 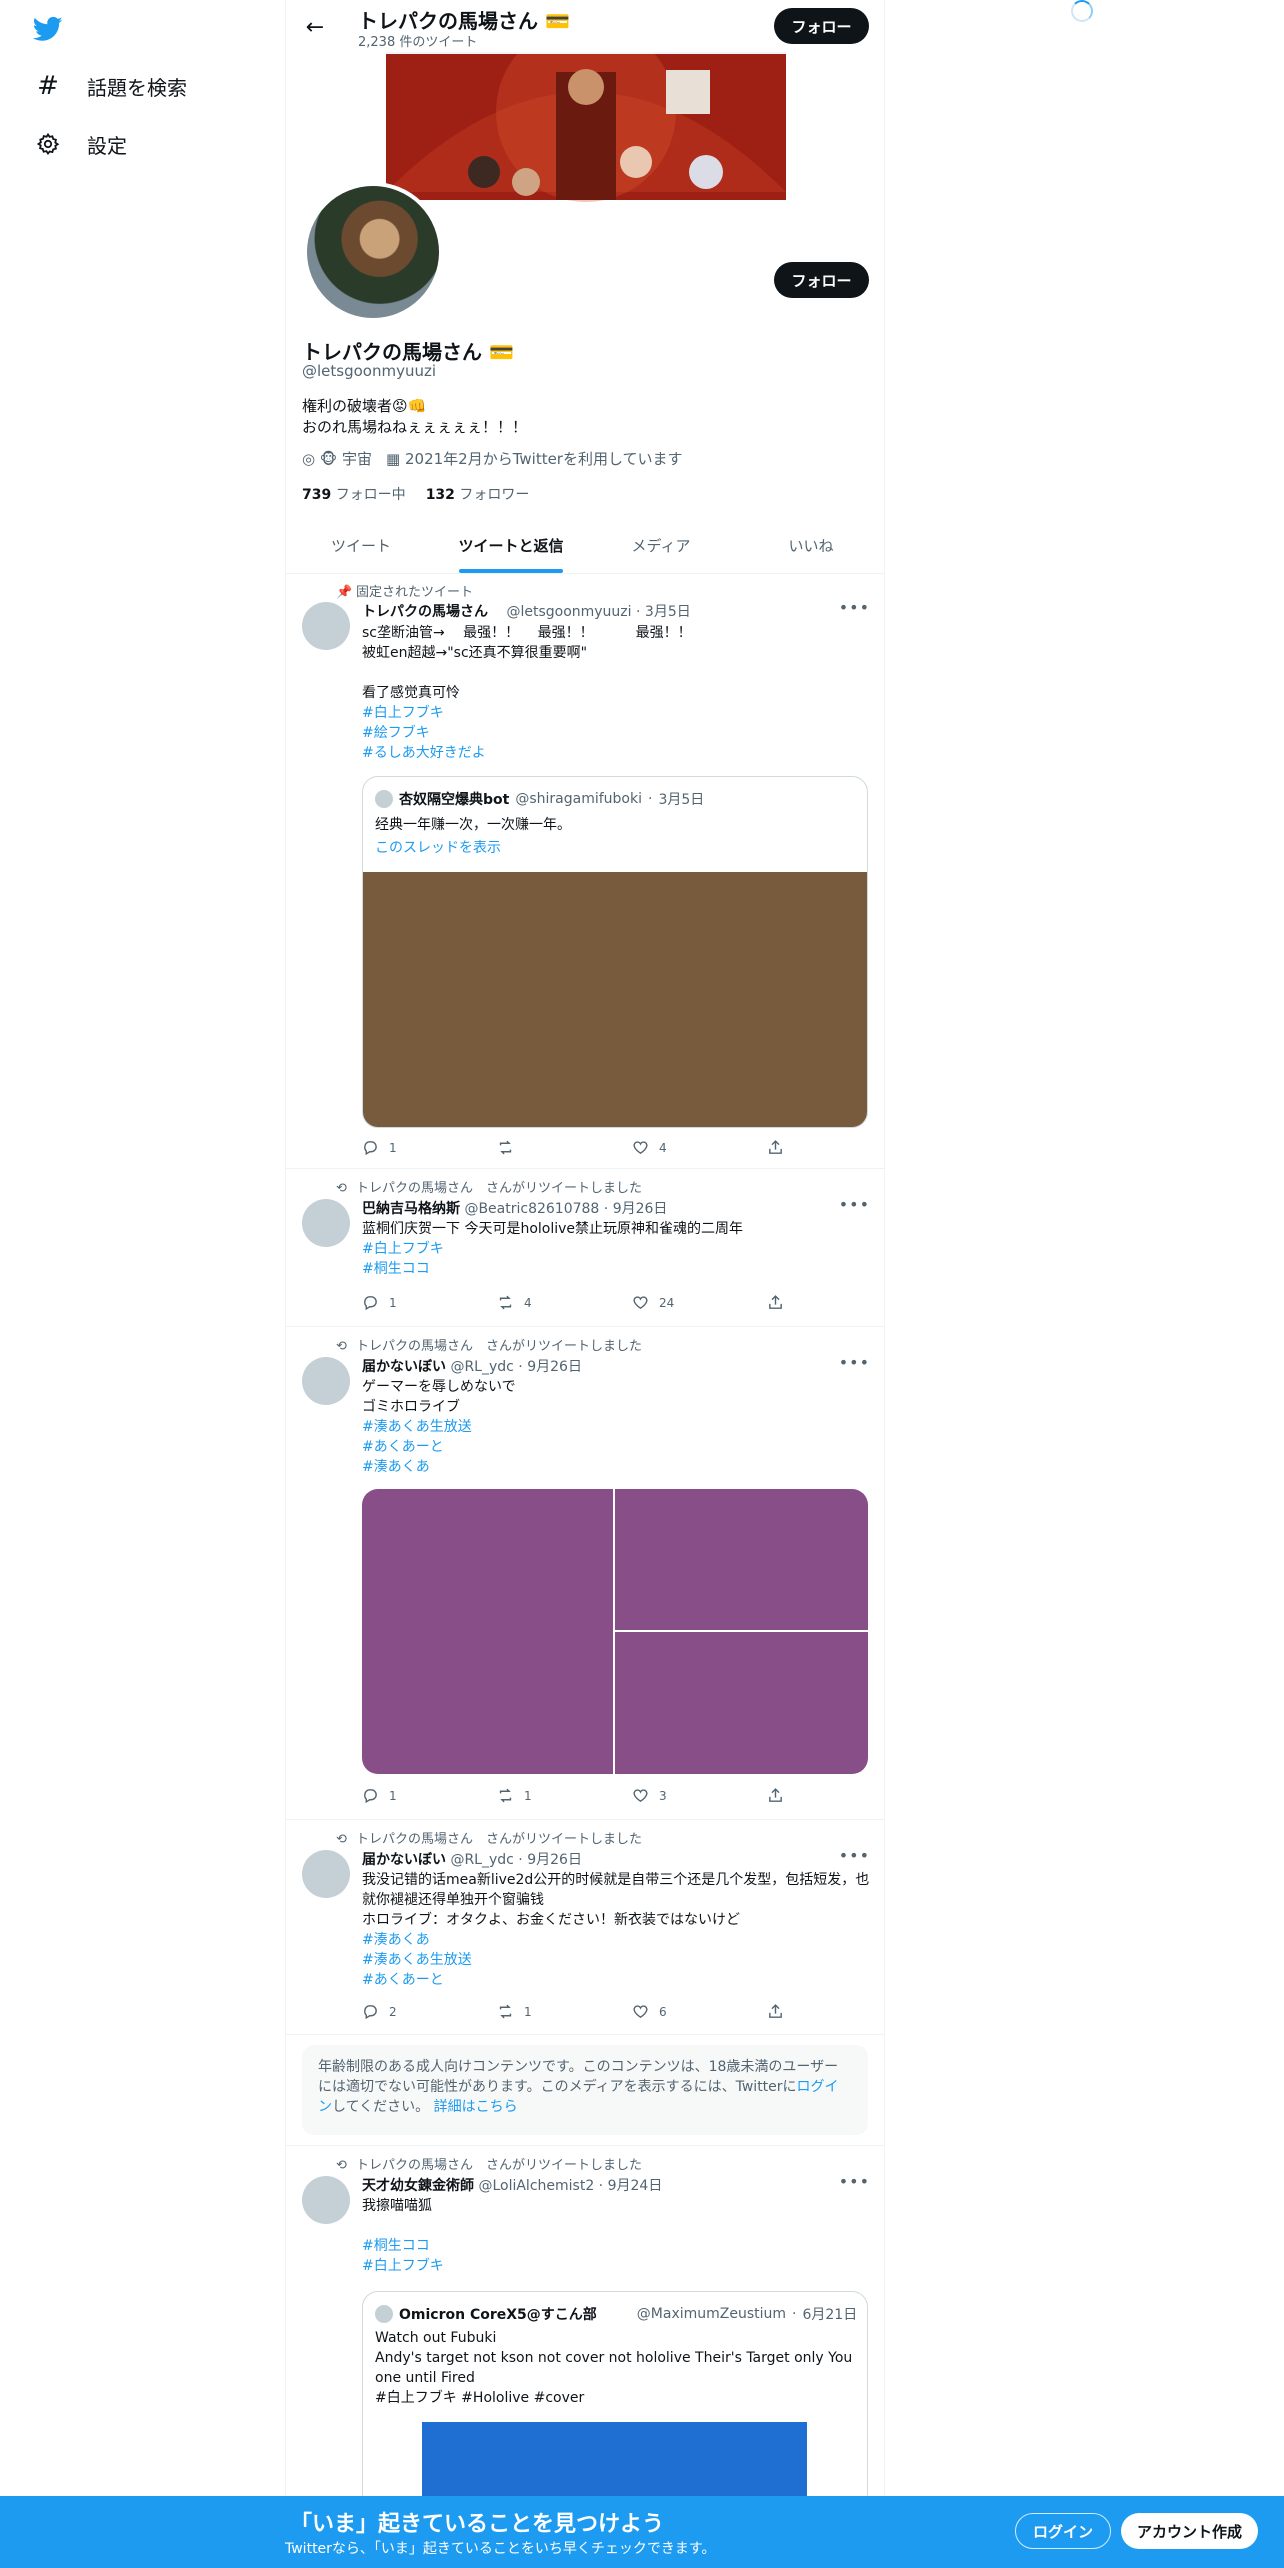 I want to click on following-link: 739 フォロー中, so click(x=354, y=494).